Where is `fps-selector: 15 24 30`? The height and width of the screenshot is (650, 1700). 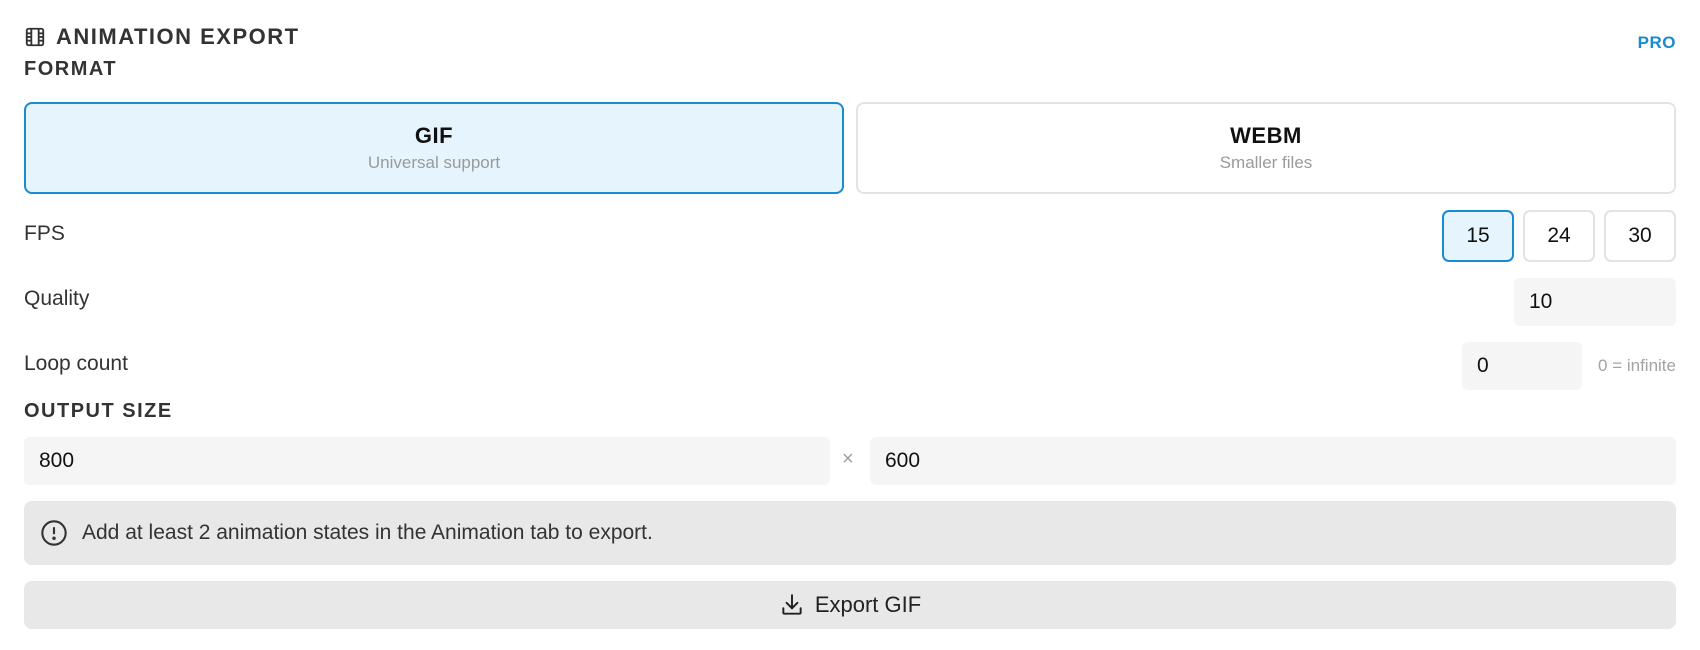 fps-selector: 15 24 30 is located at coordinates (1559, 236).